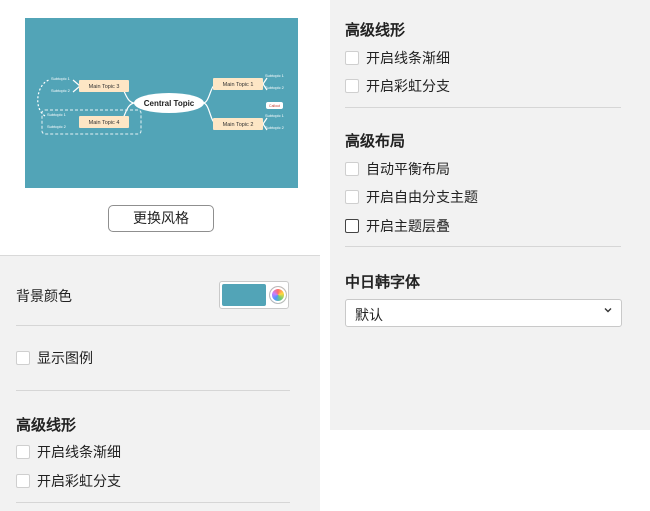  What do you see at coordinates (408, 170) in the screenshot?
I see `auto-balance-label: 自动平衡布局` at bounding box center [408, 170].